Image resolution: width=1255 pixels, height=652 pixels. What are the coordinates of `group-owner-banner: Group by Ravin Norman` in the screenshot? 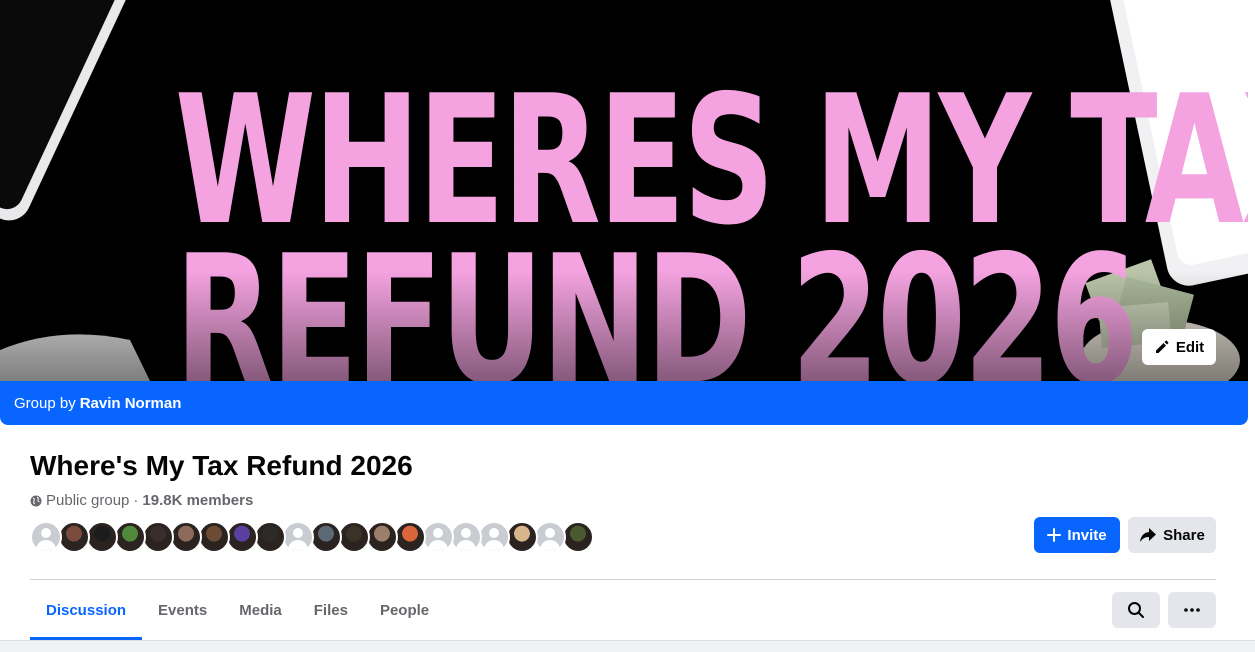 It's located at (624, 403).